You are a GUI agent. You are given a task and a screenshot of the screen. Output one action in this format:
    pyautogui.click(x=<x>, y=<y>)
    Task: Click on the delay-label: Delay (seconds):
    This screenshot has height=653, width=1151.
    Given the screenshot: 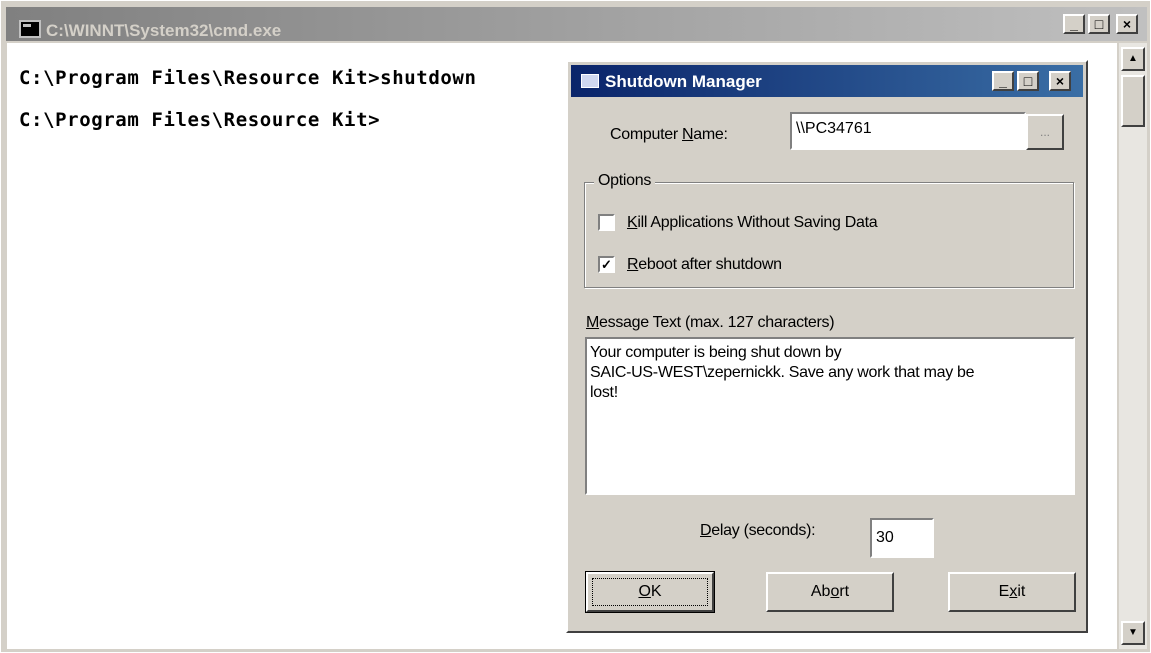 What is the action you would take?
    pyautogui.click(x=758, y=531)
    